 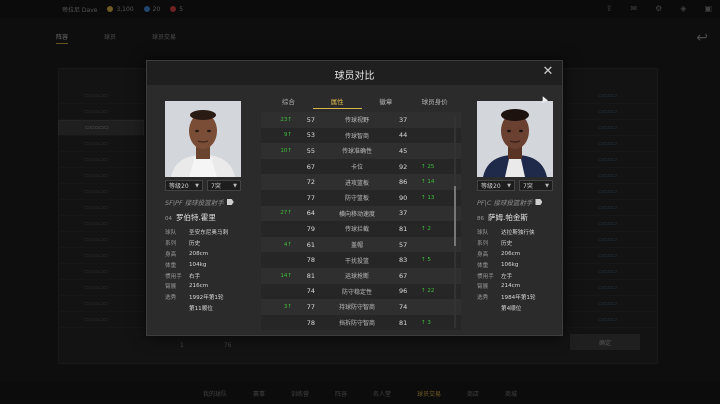 What do you see at coordinates (511, 253) in the screenshot?
I see `info-value: 206cm` at bounding box center [511, 253].